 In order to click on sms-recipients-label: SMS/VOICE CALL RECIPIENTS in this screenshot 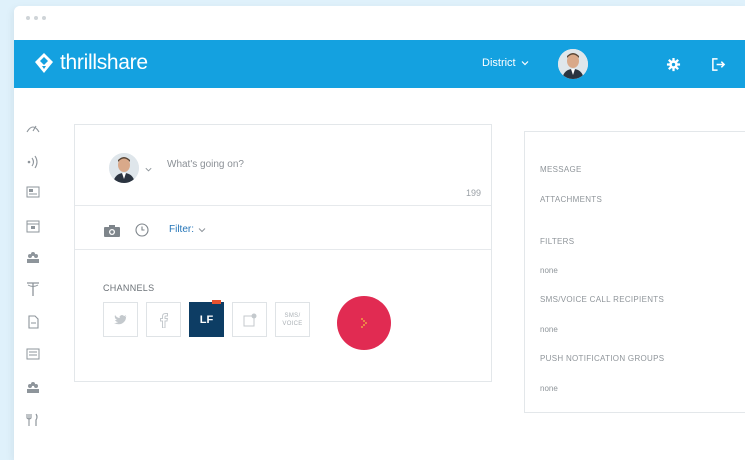, I will do `click(602, 299)`.